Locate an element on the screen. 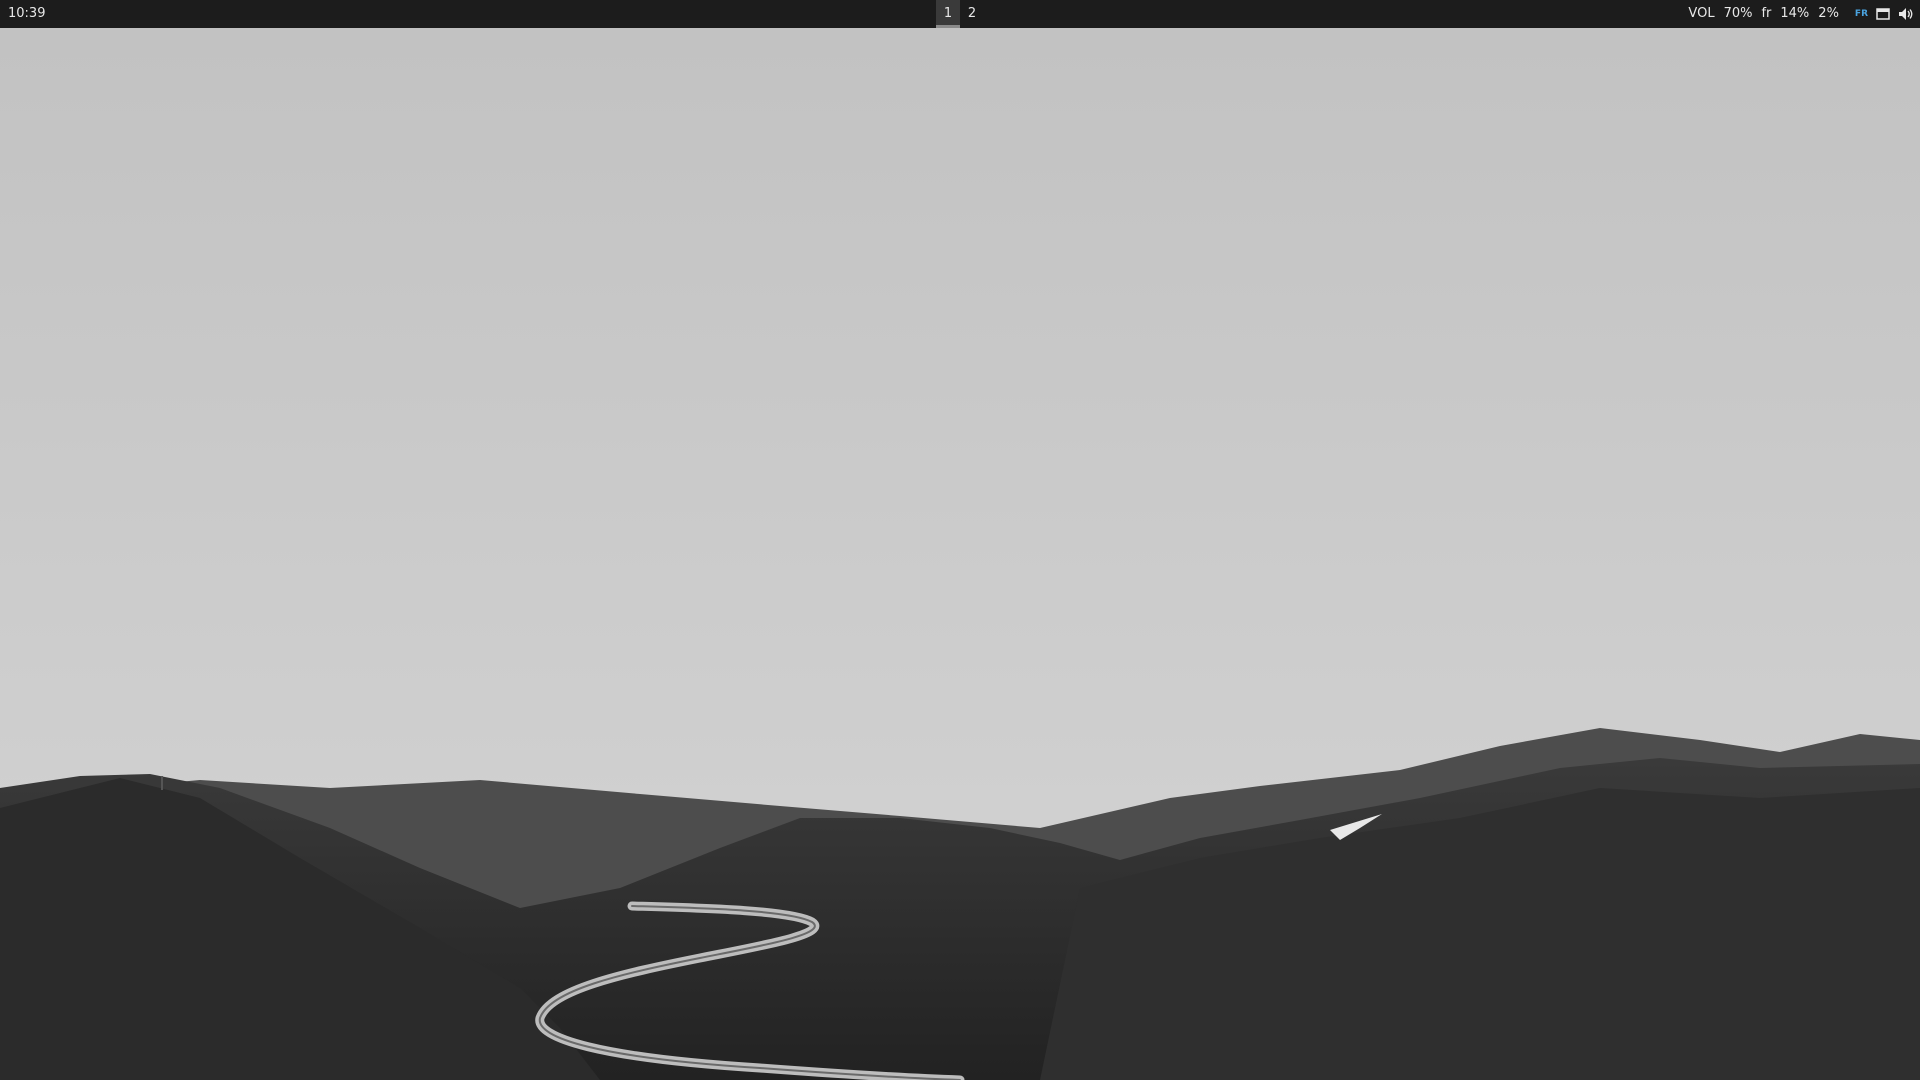 The width and height of the screenshot is (1920, 1080). volume-label: VOL is located at coordinates (1701, 13).